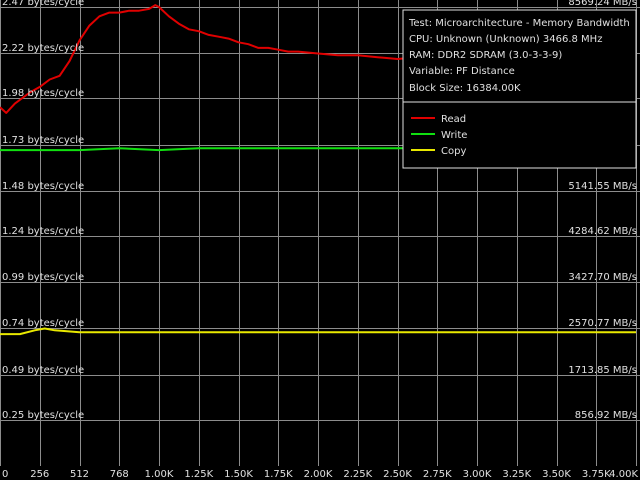 The width and height of the screenshot is (640, 480). Describe the element at coordinates (454, 135) in the screenshot. I see `legend-label-write: Write` at that location.